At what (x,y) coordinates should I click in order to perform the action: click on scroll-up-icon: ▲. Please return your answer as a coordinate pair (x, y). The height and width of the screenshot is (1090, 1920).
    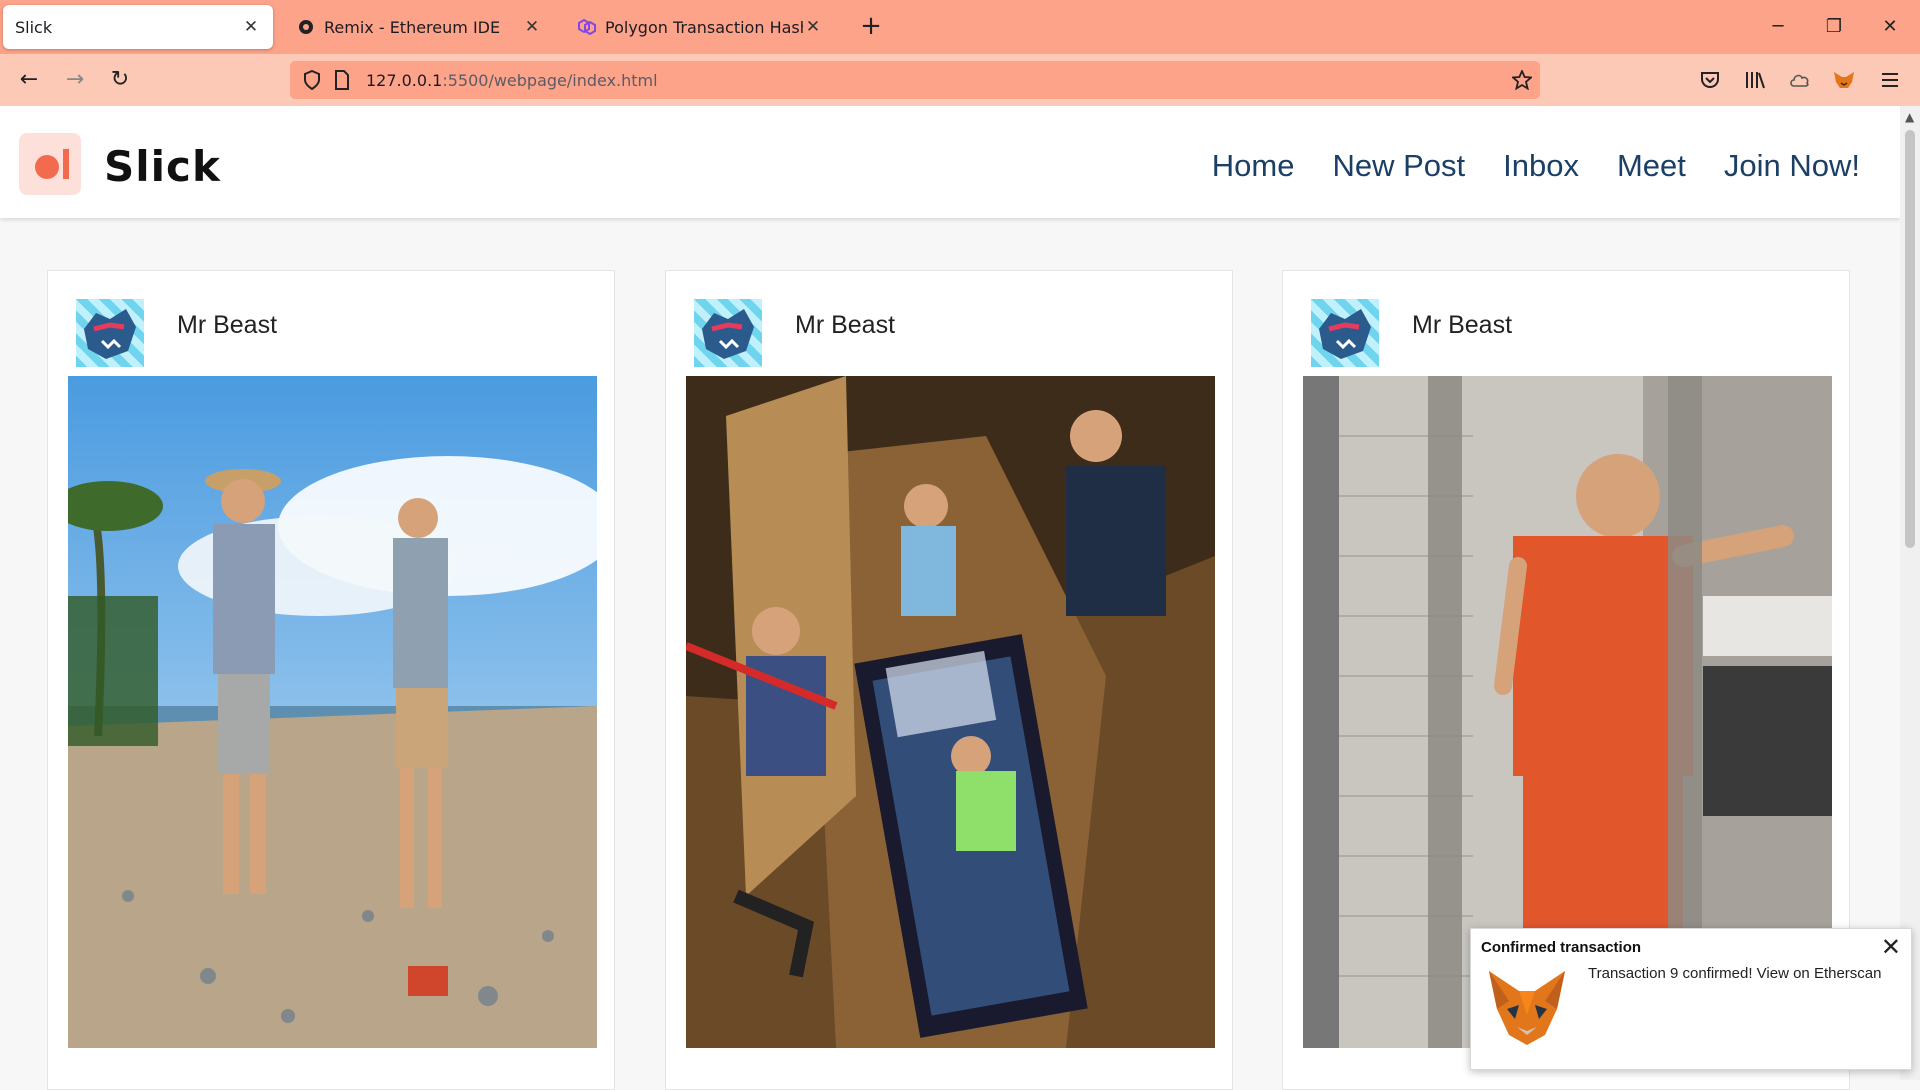
    Looking at the image, I should click on (1909, 117).